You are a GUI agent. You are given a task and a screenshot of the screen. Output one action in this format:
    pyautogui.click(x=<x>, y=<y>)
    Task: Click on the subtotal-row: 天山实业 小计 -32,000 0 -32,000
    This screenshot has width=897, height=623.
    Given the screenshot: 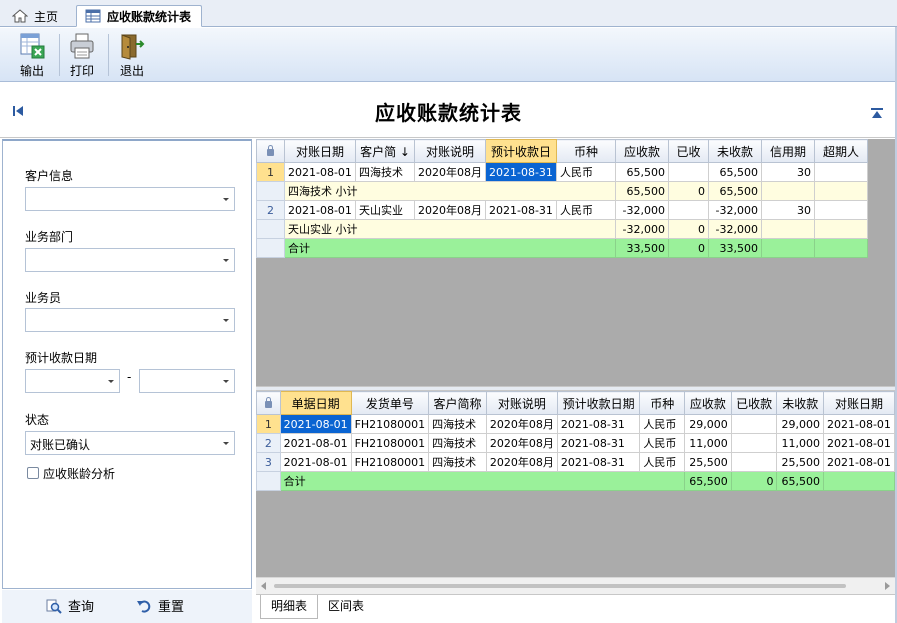 What is the action you would take?
    pyautogui.click(x=562, y=229)
    